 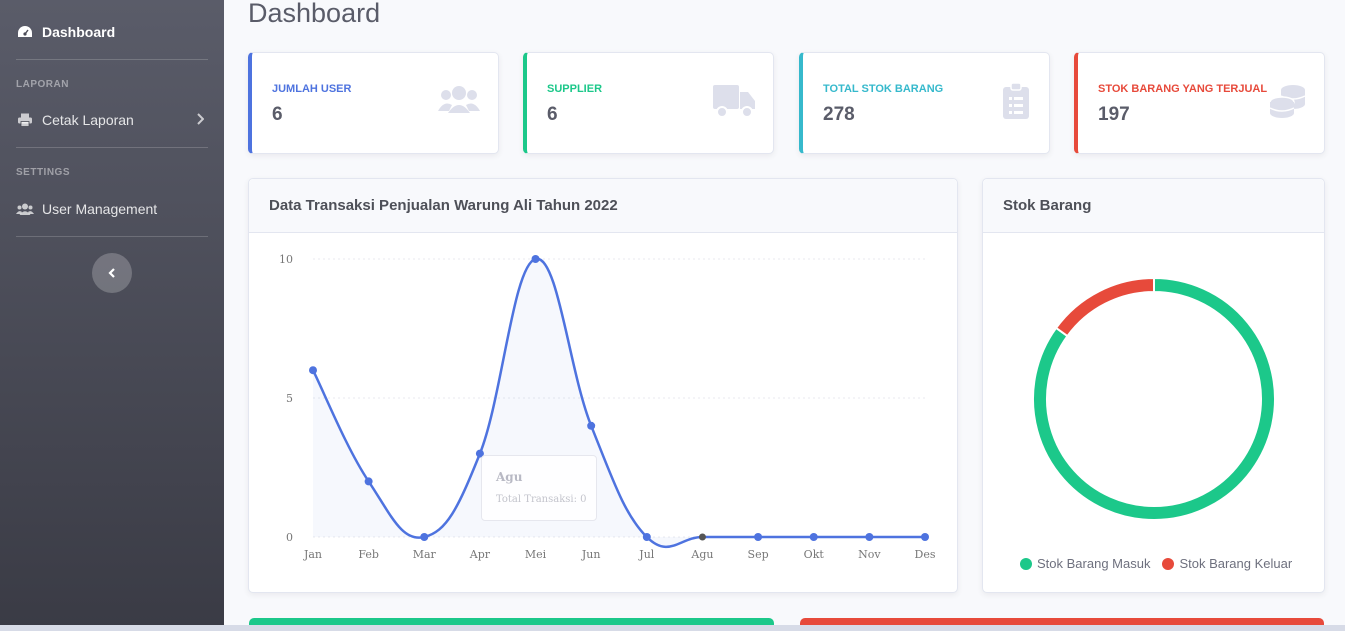 I want to click on chart-tooltip: Agu Total Transaksi: 0, so click(x=539, y=488).